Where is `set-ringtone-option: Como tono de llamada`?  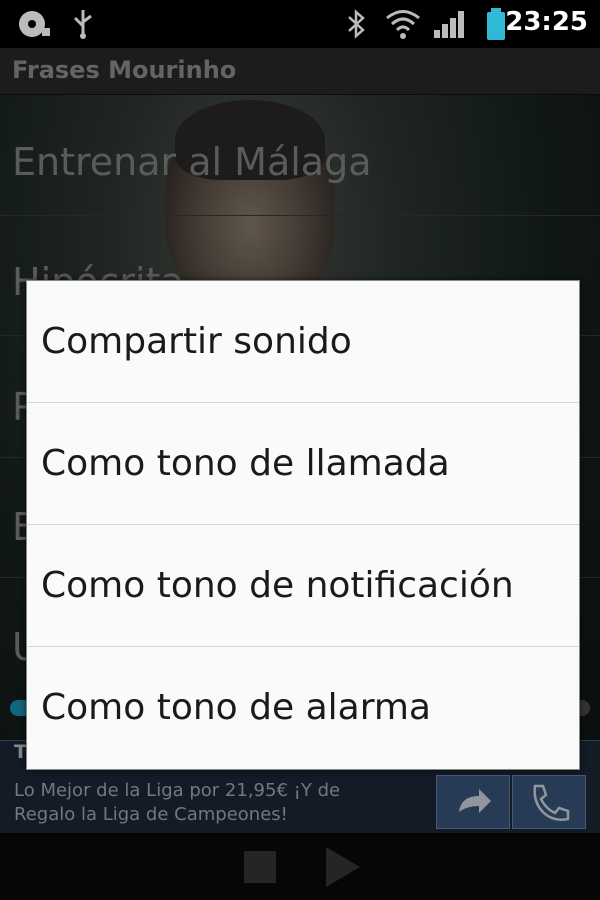 set-ringtone-option: Como tono de llamada is located at coordinates (303, 463).